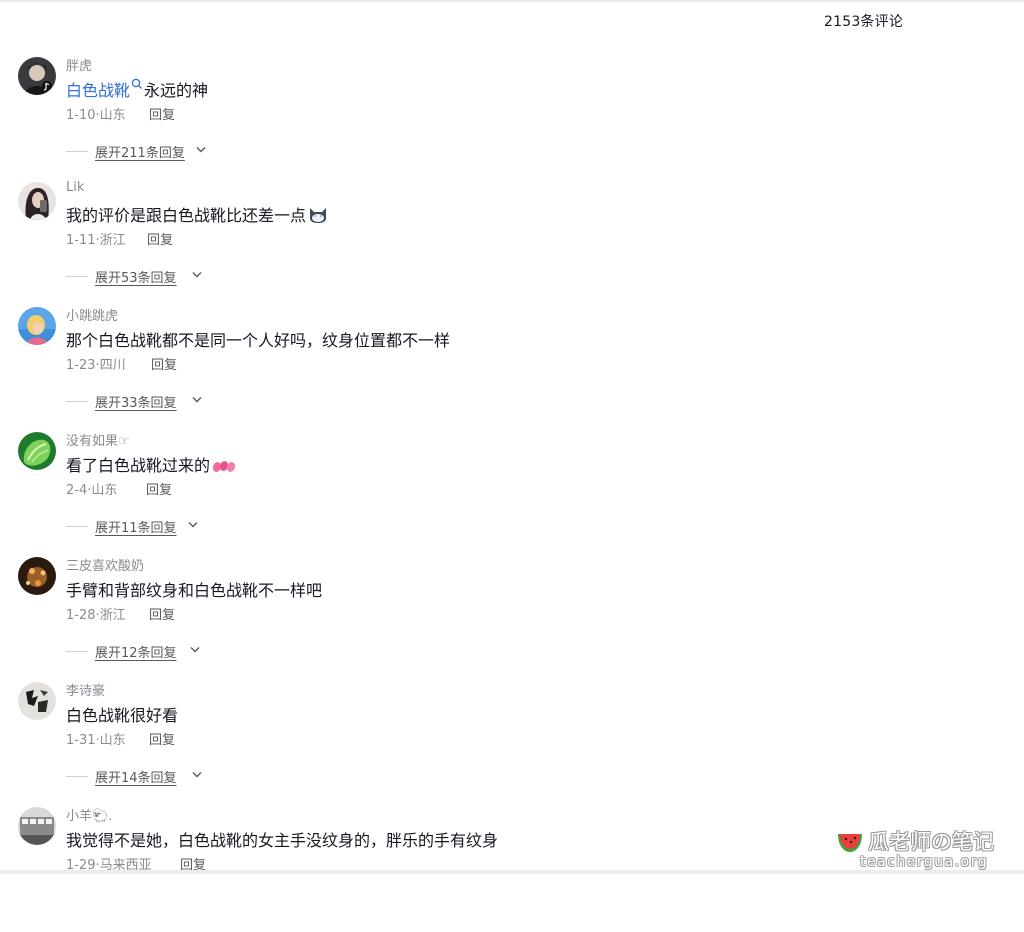 The height and width of the screenshot is (932, 1024). I want to click on comment-username: Lik, so click(75, 187).